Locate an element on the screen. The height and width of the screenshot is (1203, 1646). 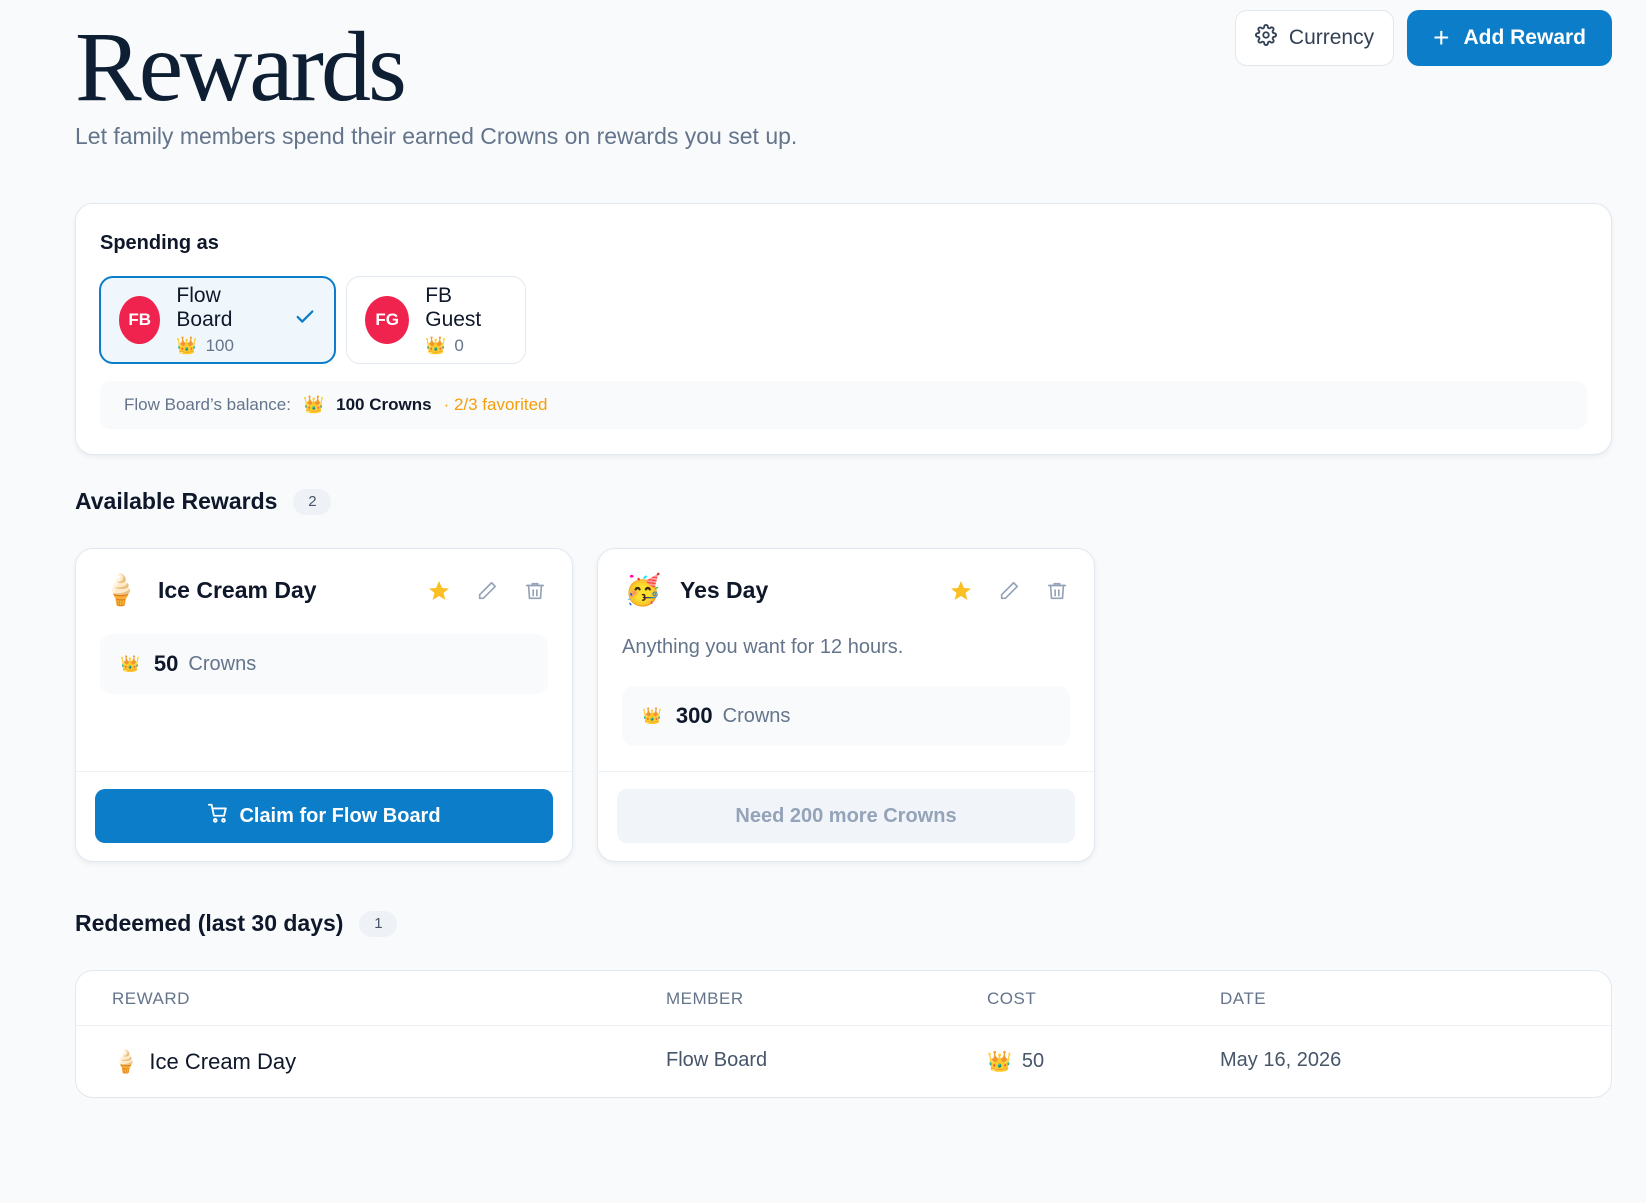
cost-value: 300 is located at coordinates (694, 715).